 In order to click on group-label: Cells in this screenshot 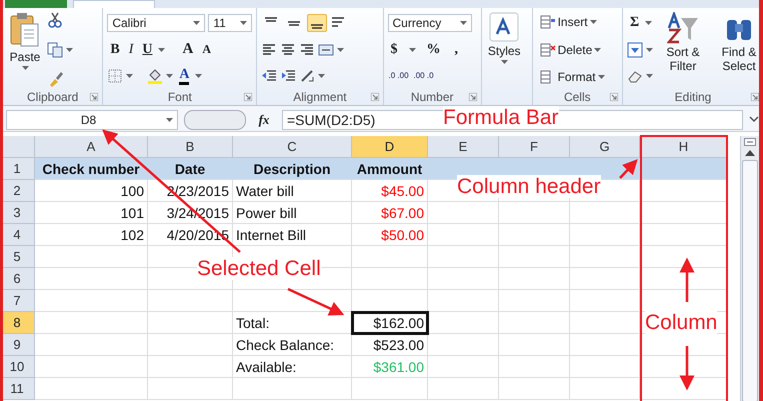, I will do `click(577, 97)`.